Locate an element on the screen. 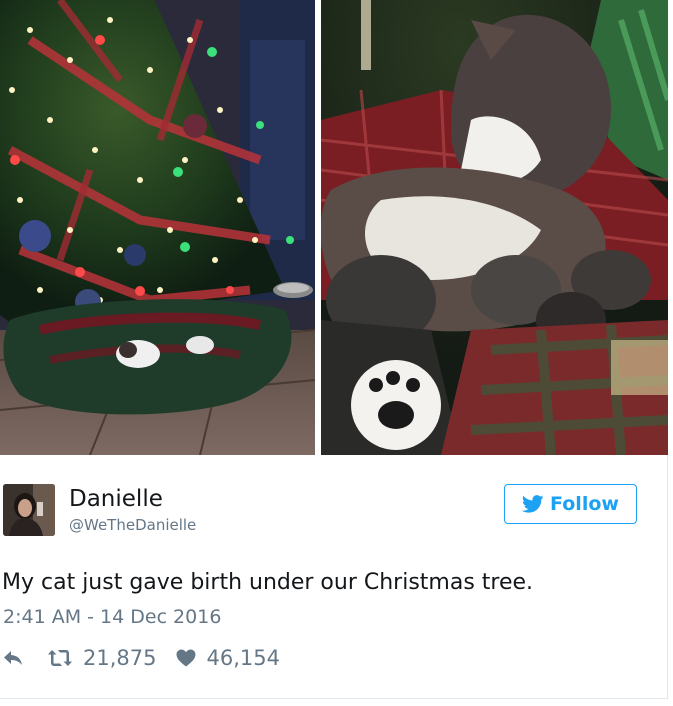 The width and height of the screenshot is (673, 706). heart-icon is located at coordinates (186, 658).